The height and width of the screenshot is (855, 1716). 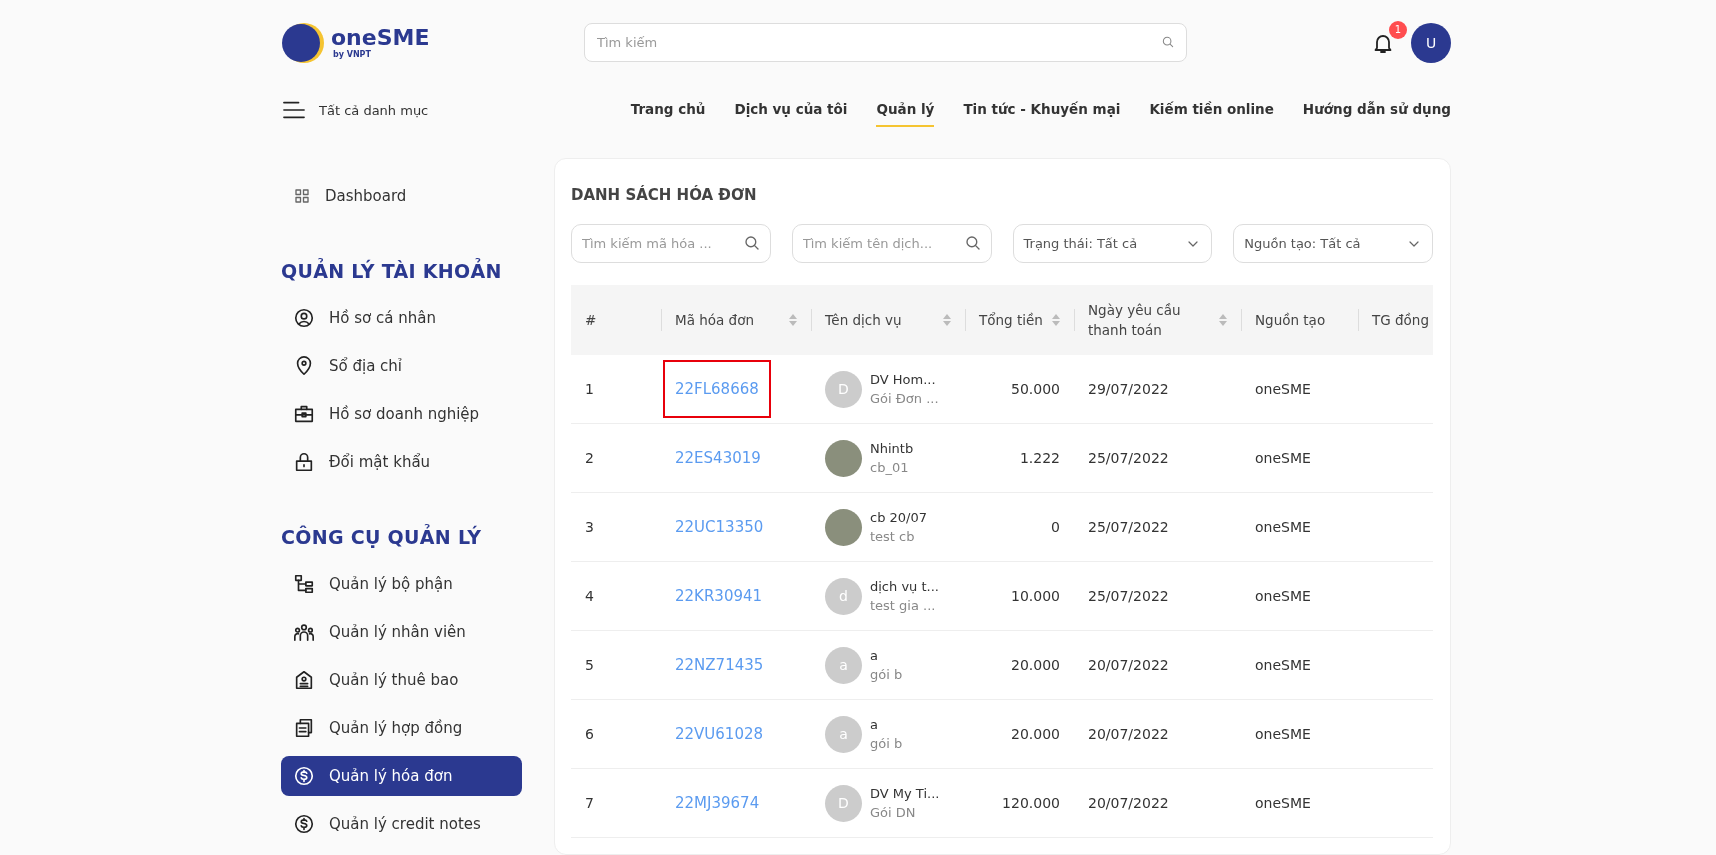 I want to click on logo-wordmark: oneSME, so click(x=380, y=38).